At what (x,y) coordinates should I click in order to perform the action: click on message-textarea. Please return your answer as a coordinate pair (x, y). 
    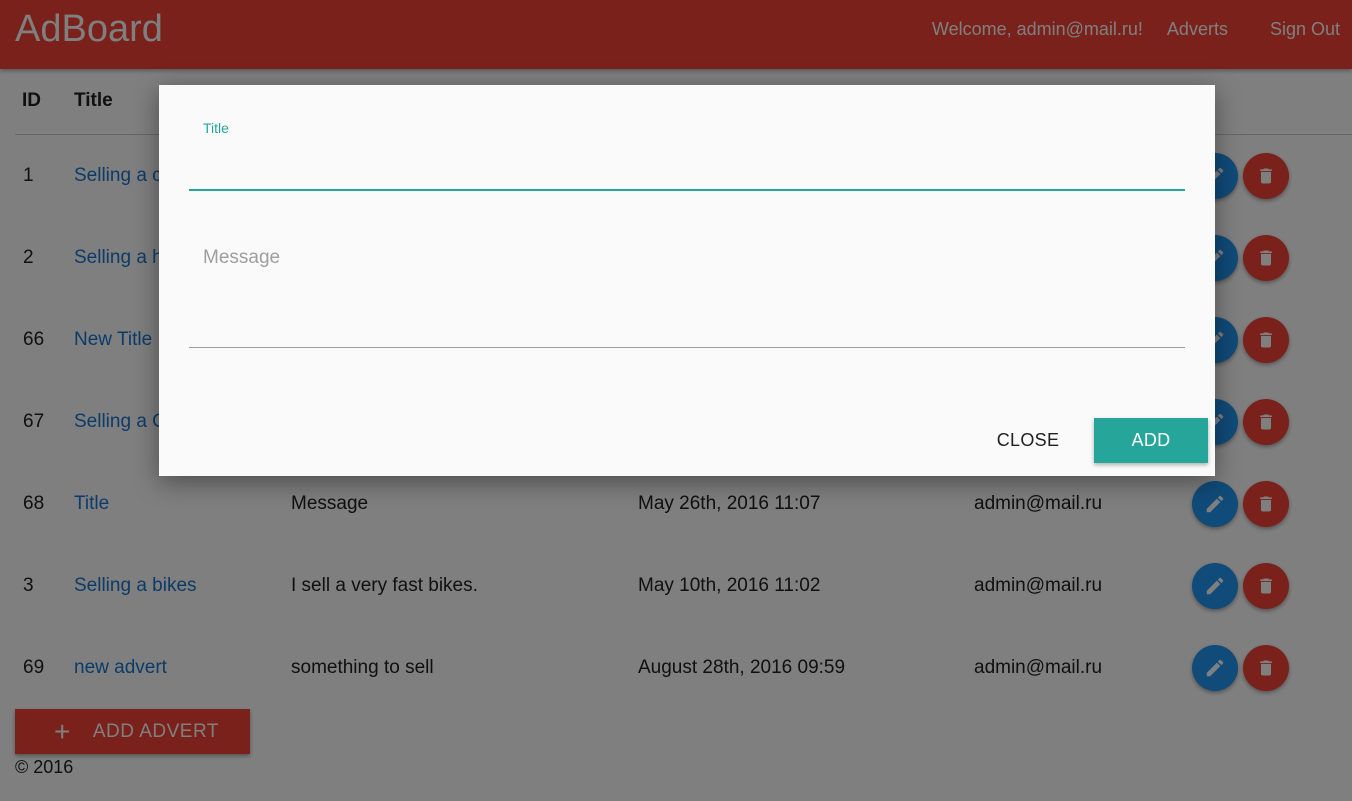
    Looking at the image, I should click on (687, 295).